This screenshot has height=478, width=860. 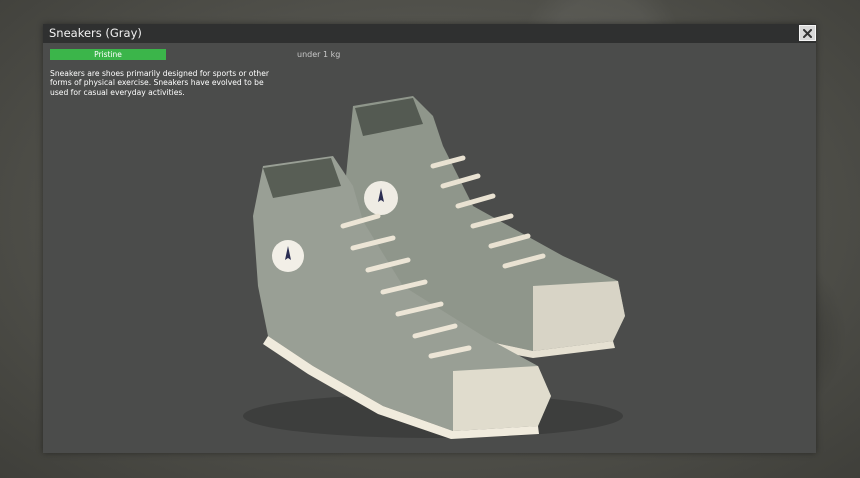 I want to click on close-button, so click(x=807, y=33).